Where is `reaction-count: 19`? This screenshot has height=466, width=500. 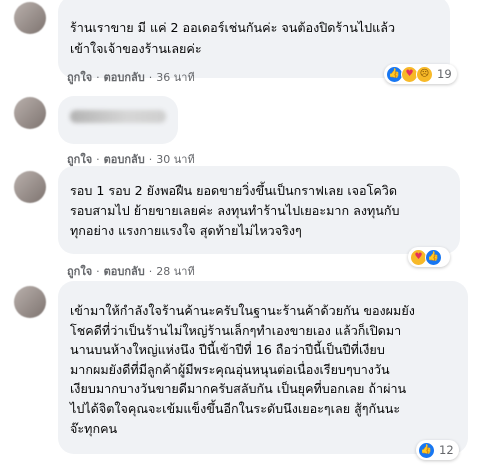 reaction-count: 19 is located at coordinates (444, 74).